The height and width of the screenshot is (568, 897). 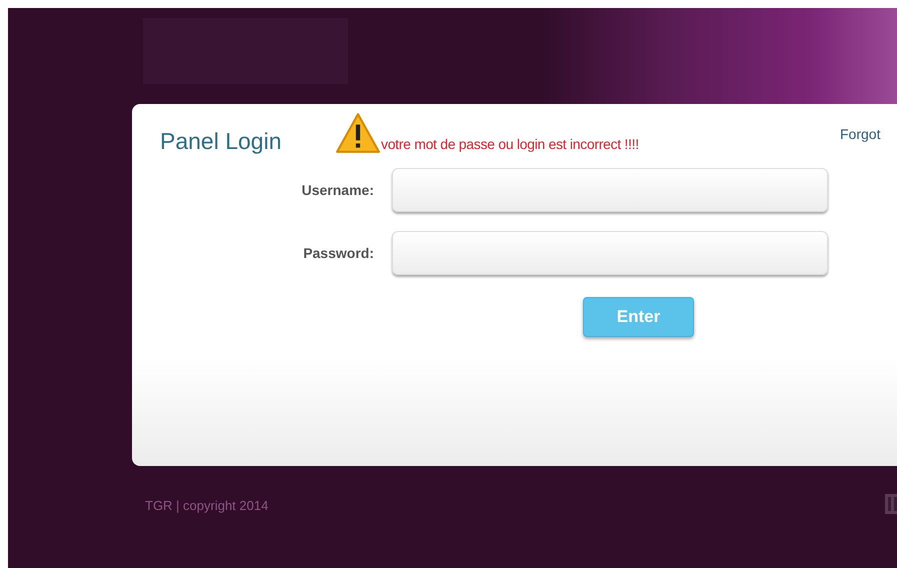 I want to click on forgot-link: Forgot, so click(x=860, y=134).